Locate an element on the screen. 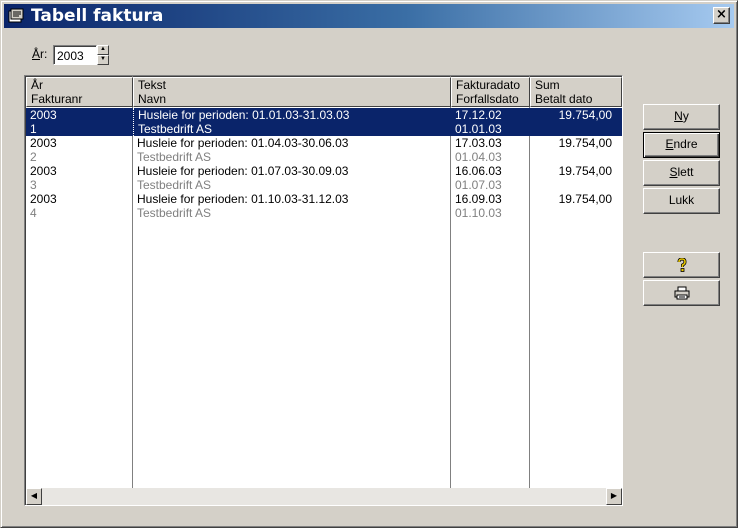 The height and width of the screenshot is (528, 738). cell-invoice-no: 1 is located at coordinates (33, 129).